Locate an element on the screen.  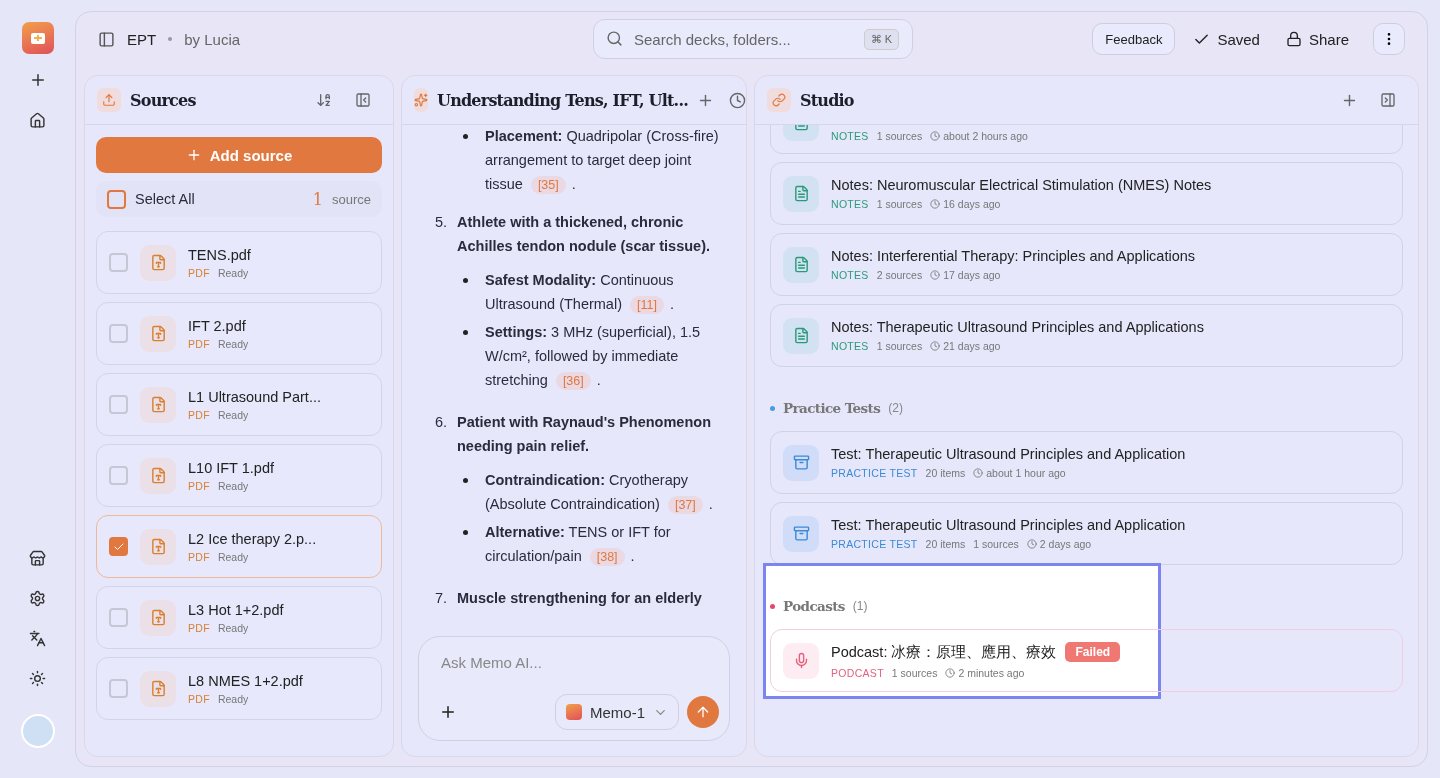
studio-card: Podcast: 冰療：原理、應用、療效 Failed PODCAST 1 sources 2 minutes ago is located at coordinates (1086, 660).